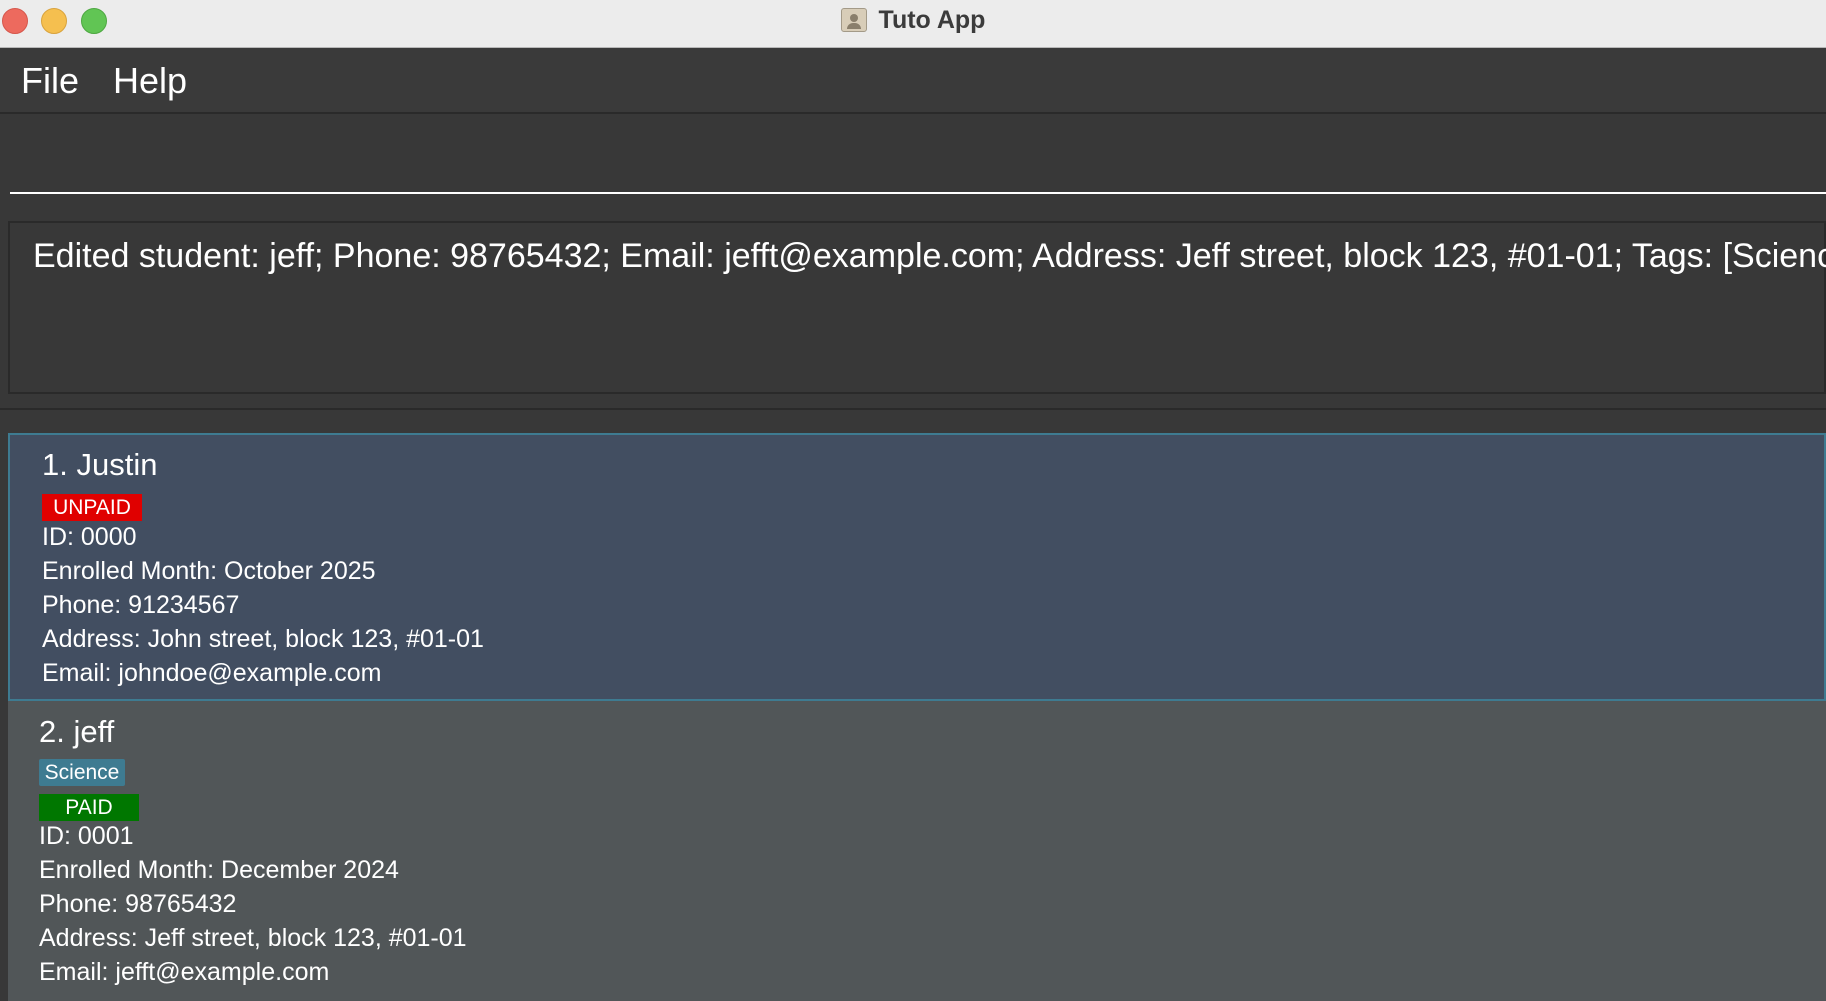 The width and height of the screenshot is (1826, 1001). What do you see at coordinates (212, 673) in the screenshot?
I see `student-email: Email: johndoe@example.com` at bounding box center [212, 673].